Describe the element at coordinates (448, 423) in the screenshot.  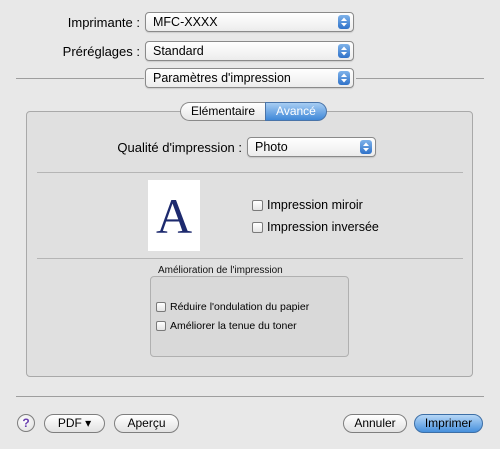
I see `print-button: Imprimer` at that location.